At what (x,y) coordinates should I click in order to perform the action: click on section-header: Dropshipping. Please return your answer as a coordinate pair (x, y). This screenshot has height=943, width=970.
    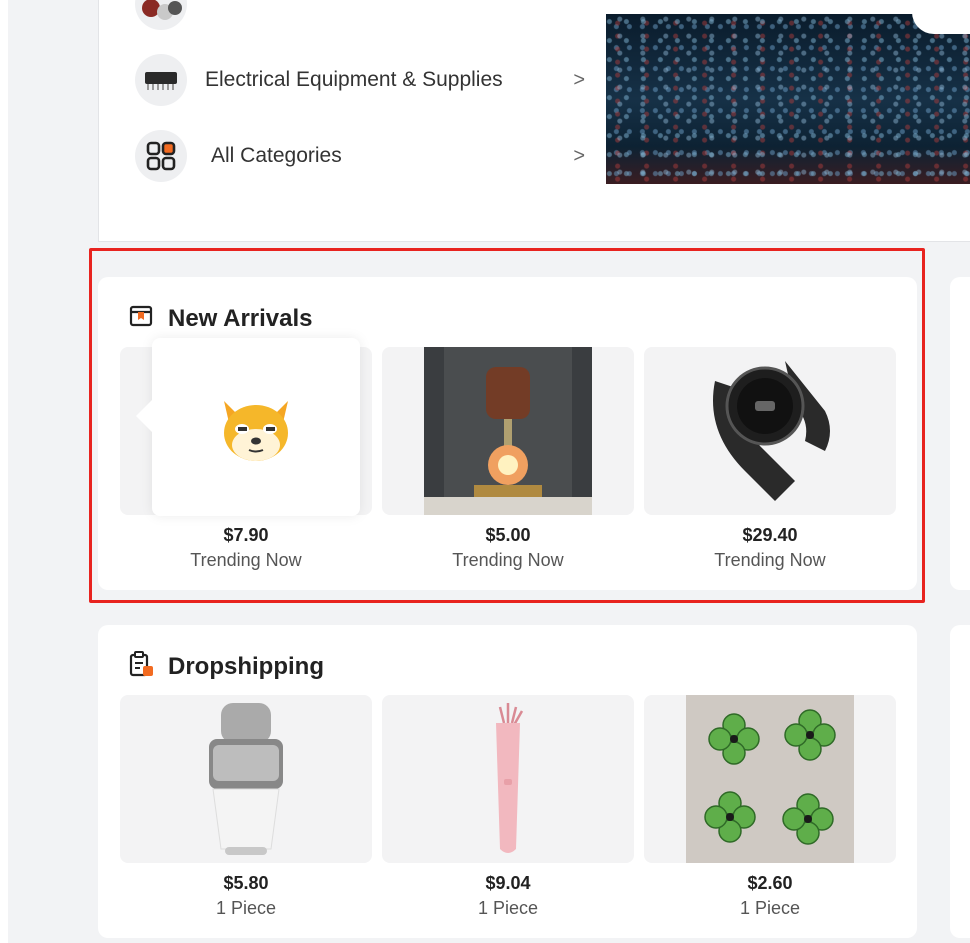
    Looking at the image, I should click on (226, 666).